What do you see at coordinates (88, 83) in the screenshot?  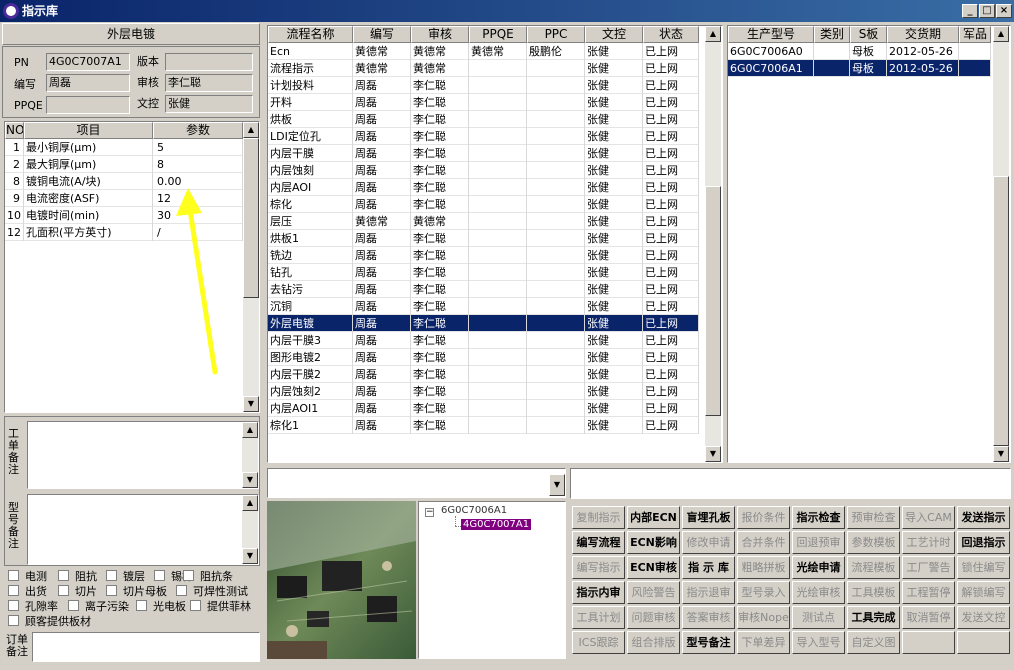 I see `writer-field: 周磊` at bounding box center [88, 83].